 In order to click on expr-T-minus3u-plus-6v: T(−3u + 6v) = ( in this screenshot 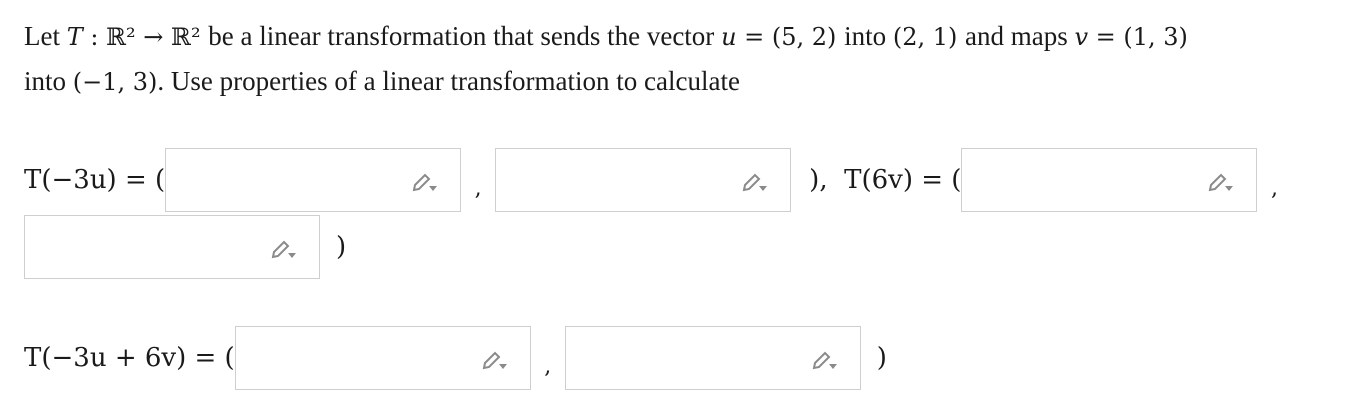, I will do `click(129, 358)`.